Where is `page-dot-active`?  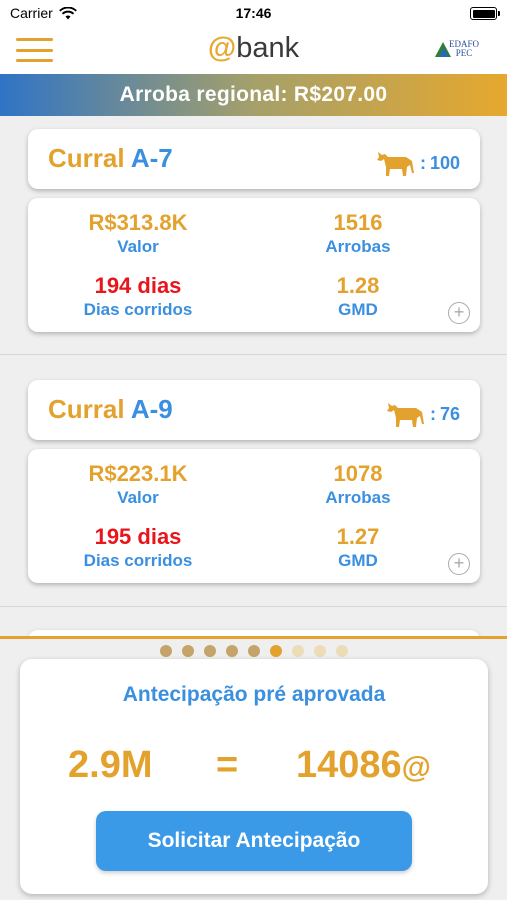 page-dot-active is located at coordinates (275, 651).